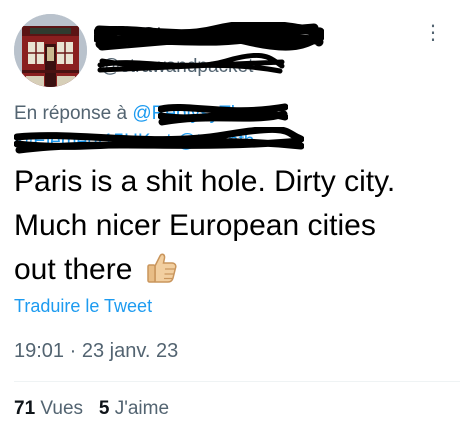 The height and width of the screenshot is (434, 474). Describe the element at coordinates (25, 408) in the screenshot. I see `views-count: 71` at that location.